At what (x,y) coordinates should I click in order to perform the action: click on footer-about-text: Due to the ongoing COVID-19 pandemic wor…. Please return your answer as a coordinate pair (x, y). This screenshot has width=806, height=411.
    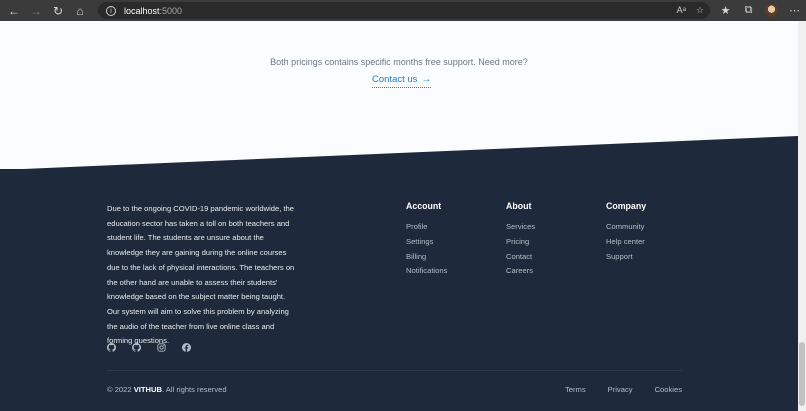
    Looking at the image, I should click on (201, 275).